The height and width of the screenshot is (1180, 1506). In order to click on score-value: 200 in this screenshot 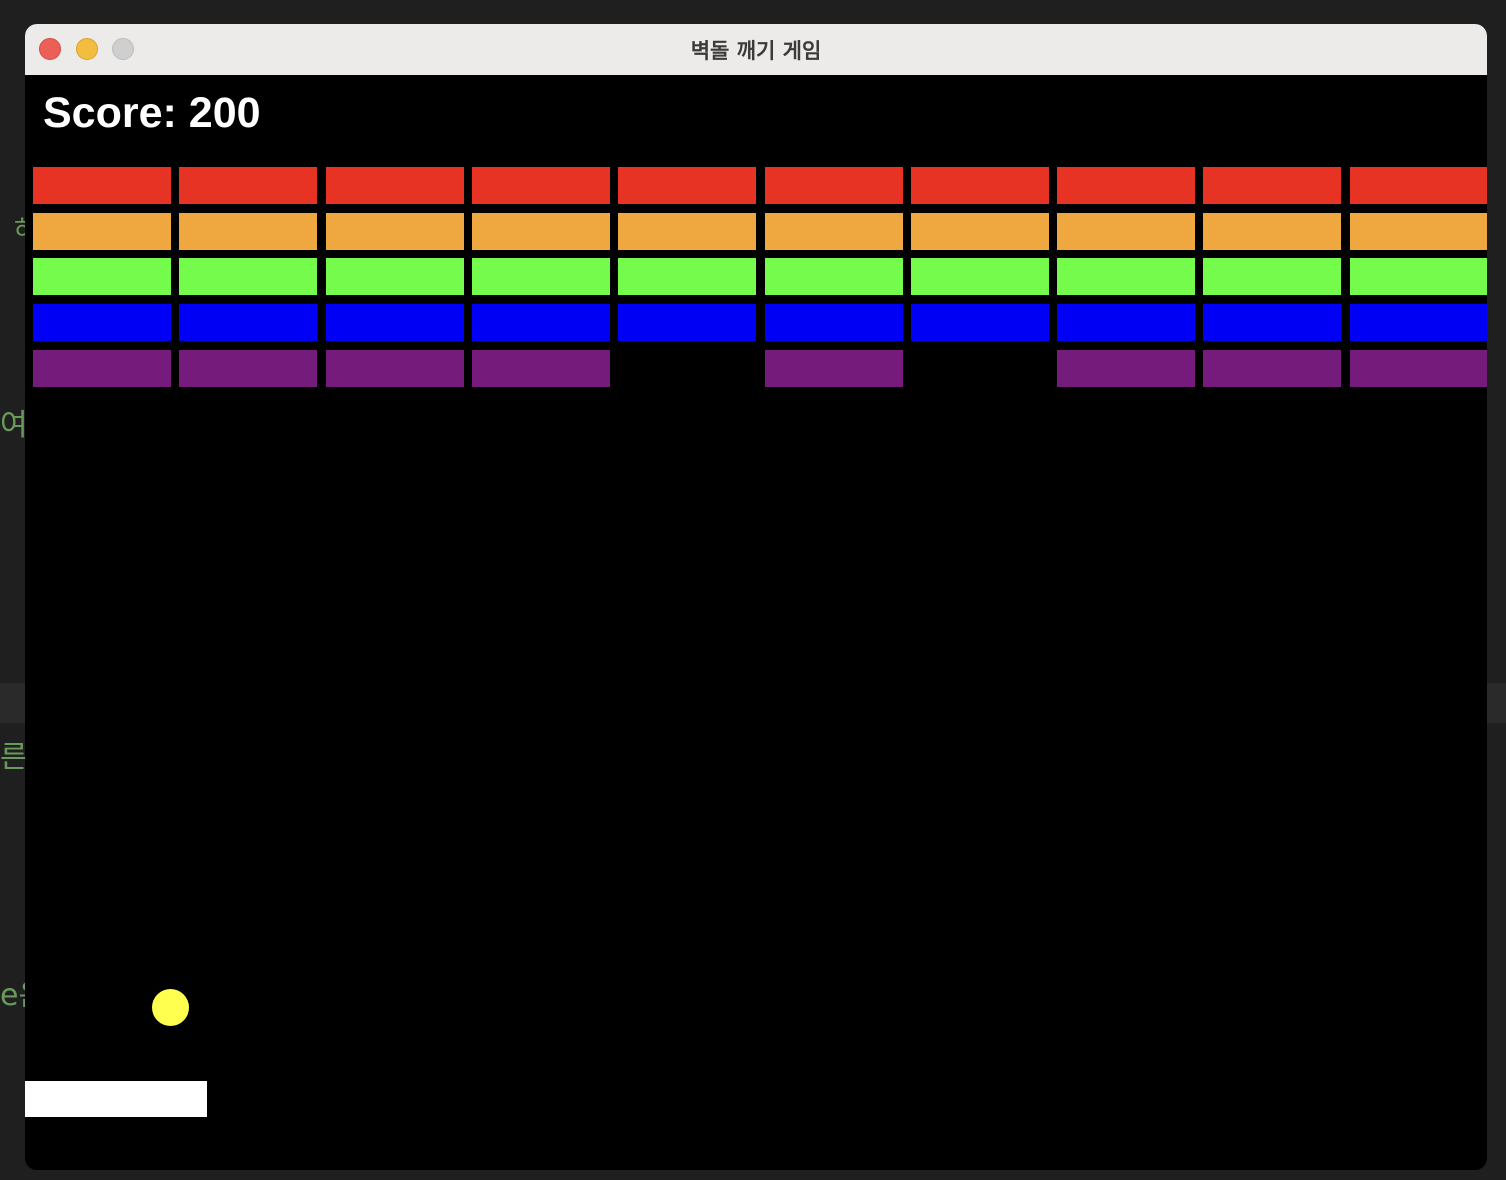, I will do `click(224, 113)`.